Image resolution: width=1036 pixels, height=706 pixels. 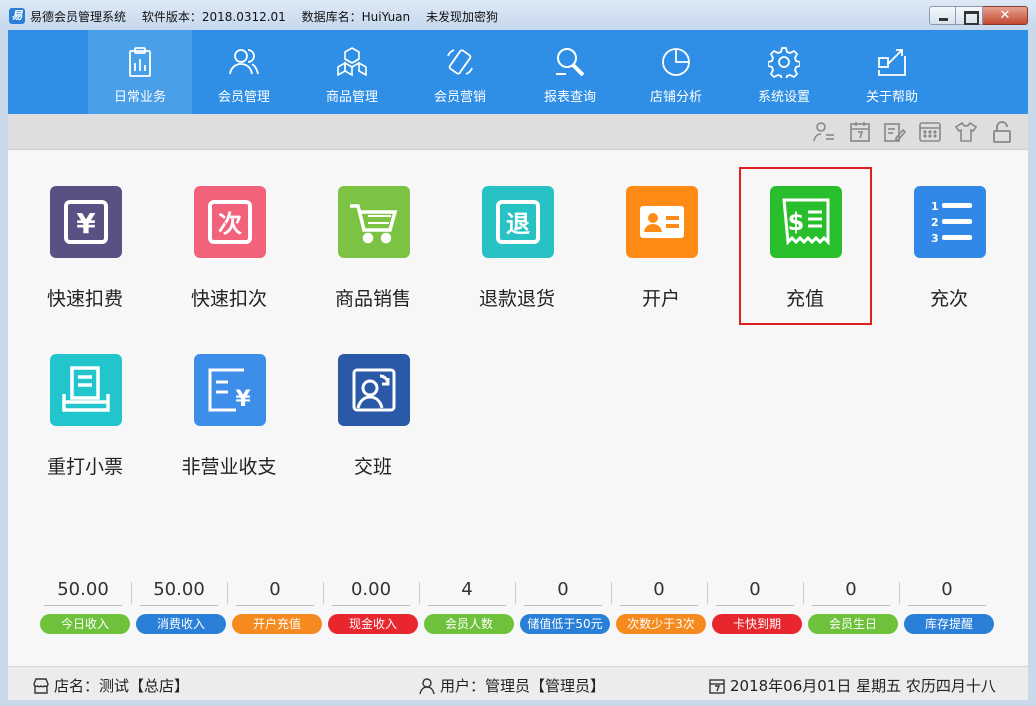 I want to click on nav-member-marketing: 会员营销, so click(x=460, y=72).